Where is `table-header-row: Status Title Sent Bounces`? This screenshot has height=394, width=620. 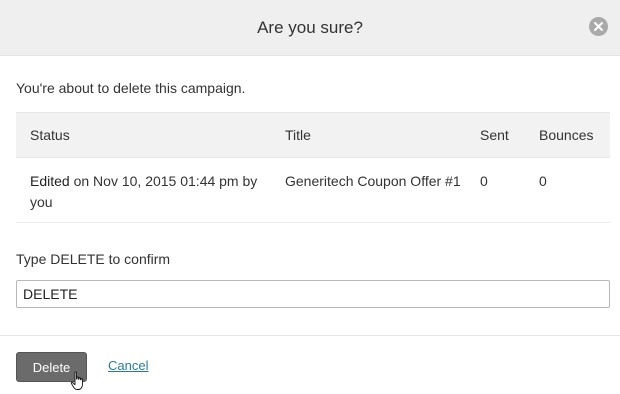 table-header-row: Status Title Sent Bounces is located at coordinates (313, 135).